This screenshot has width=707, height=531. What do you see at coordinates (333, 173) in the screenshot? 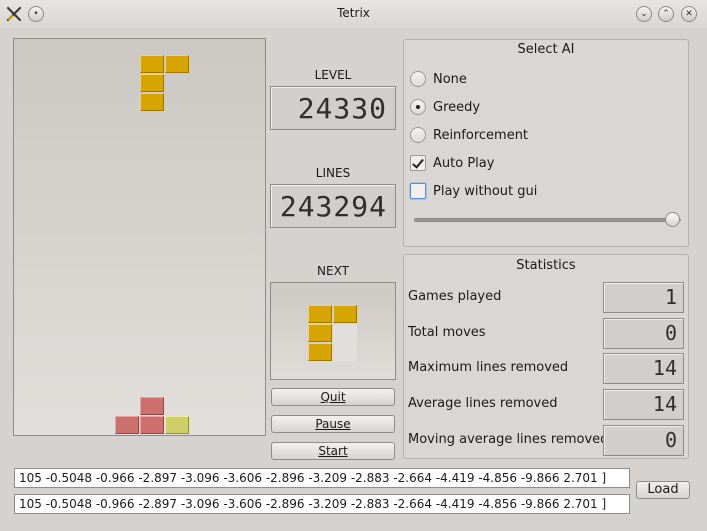
I see `lines-label: LINES` at bounding box center [333, 173].